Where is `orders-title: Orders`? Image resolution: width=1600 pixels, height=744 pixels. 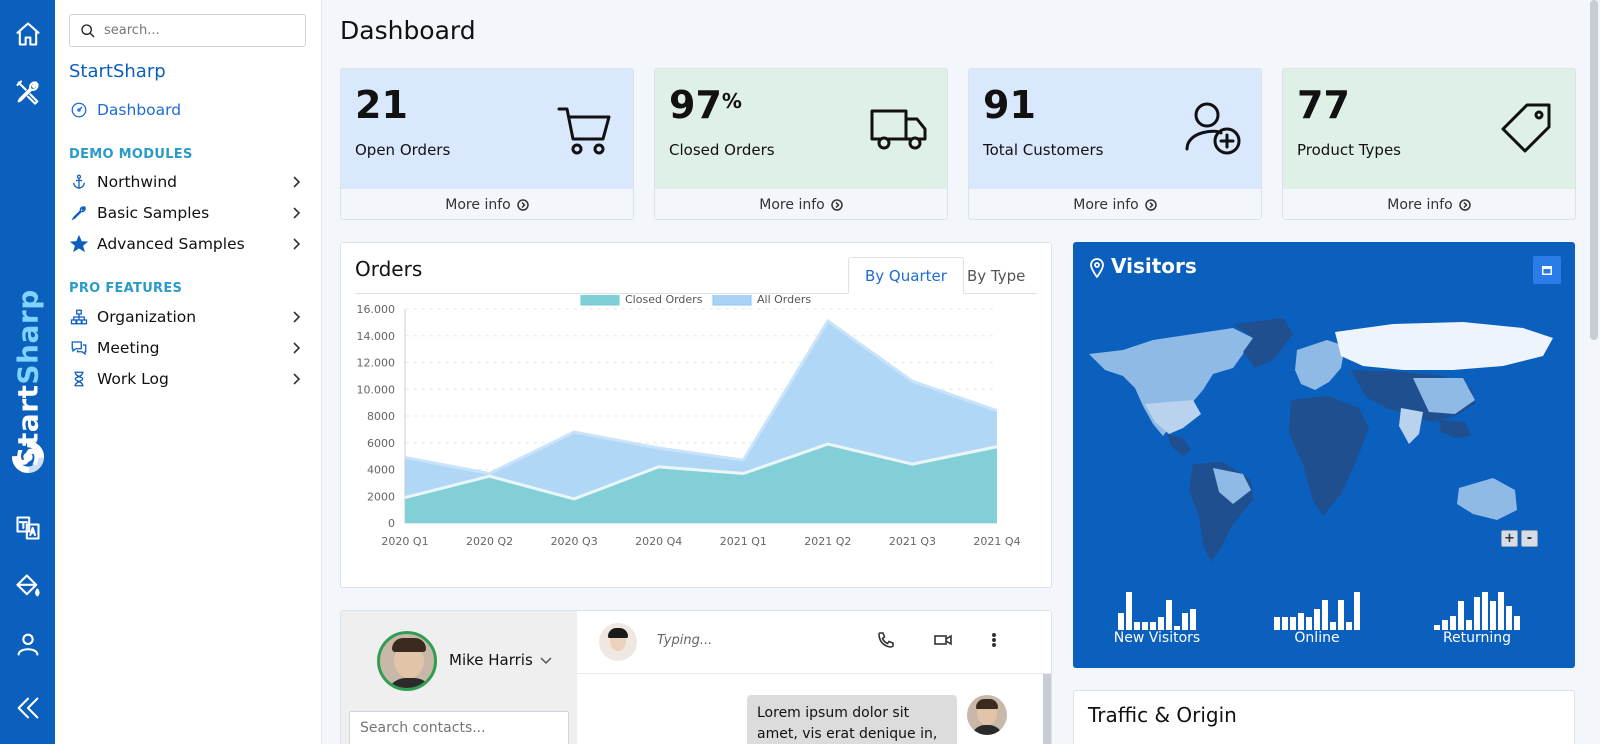
orders-title: Orders is located at coordinates (389, 269).